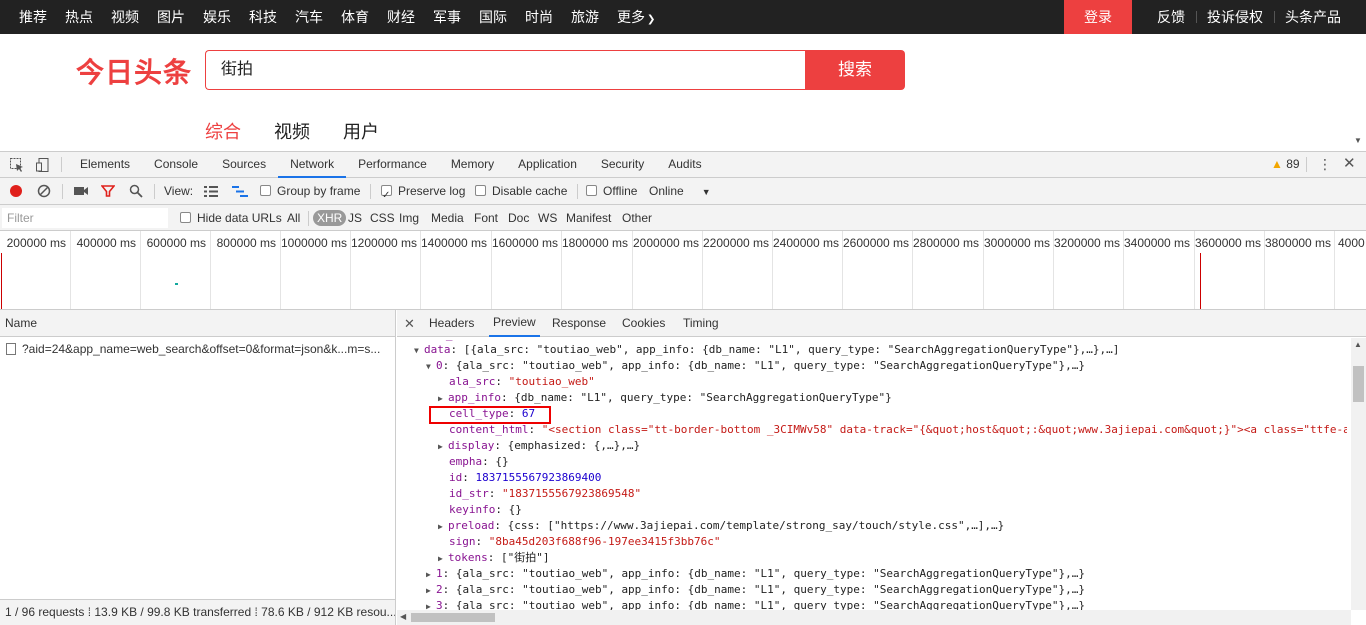 The height and width of the screenshot is (625, 1366). Describe the element at coordinates (518, 218) in the screenshot. I see `filter-type-doc: Doc` at that location.